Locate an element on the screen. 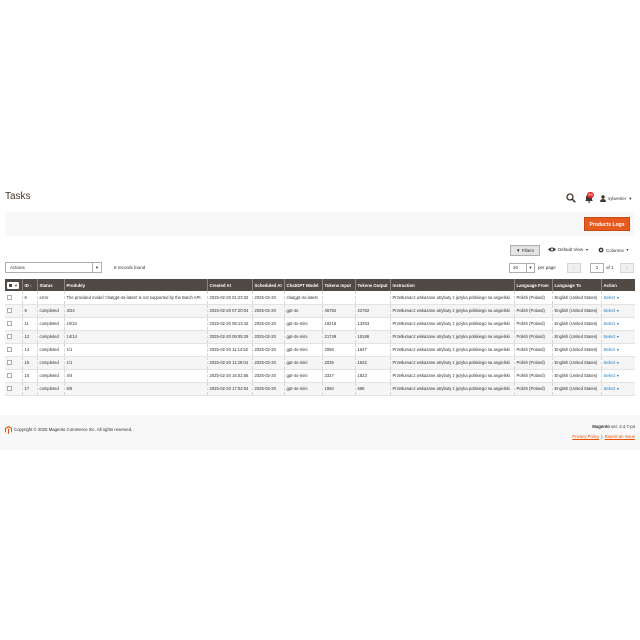  column-header-created-at: Created At is located at coordinates (229, 285).